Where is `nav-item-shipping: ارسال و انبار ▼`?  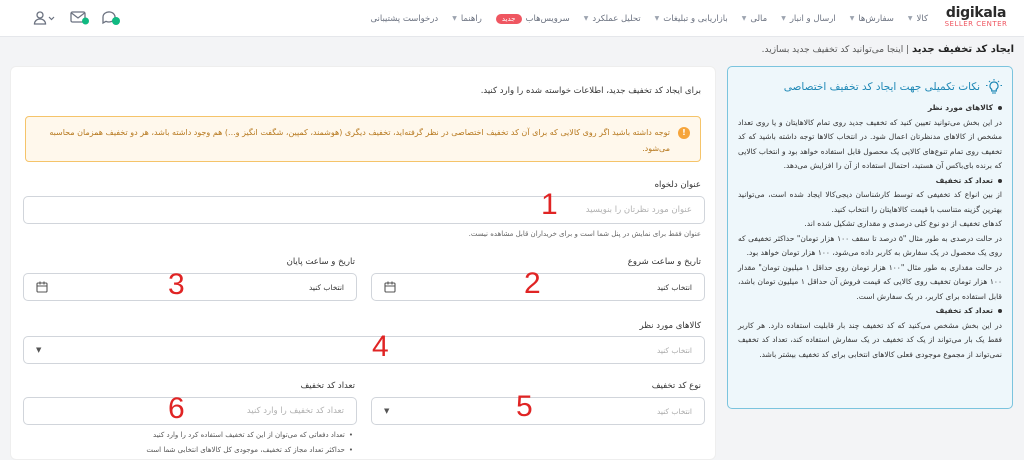 nav-item-shipping: ارسال و انبار ▼ is located at coordinates (808, 19).